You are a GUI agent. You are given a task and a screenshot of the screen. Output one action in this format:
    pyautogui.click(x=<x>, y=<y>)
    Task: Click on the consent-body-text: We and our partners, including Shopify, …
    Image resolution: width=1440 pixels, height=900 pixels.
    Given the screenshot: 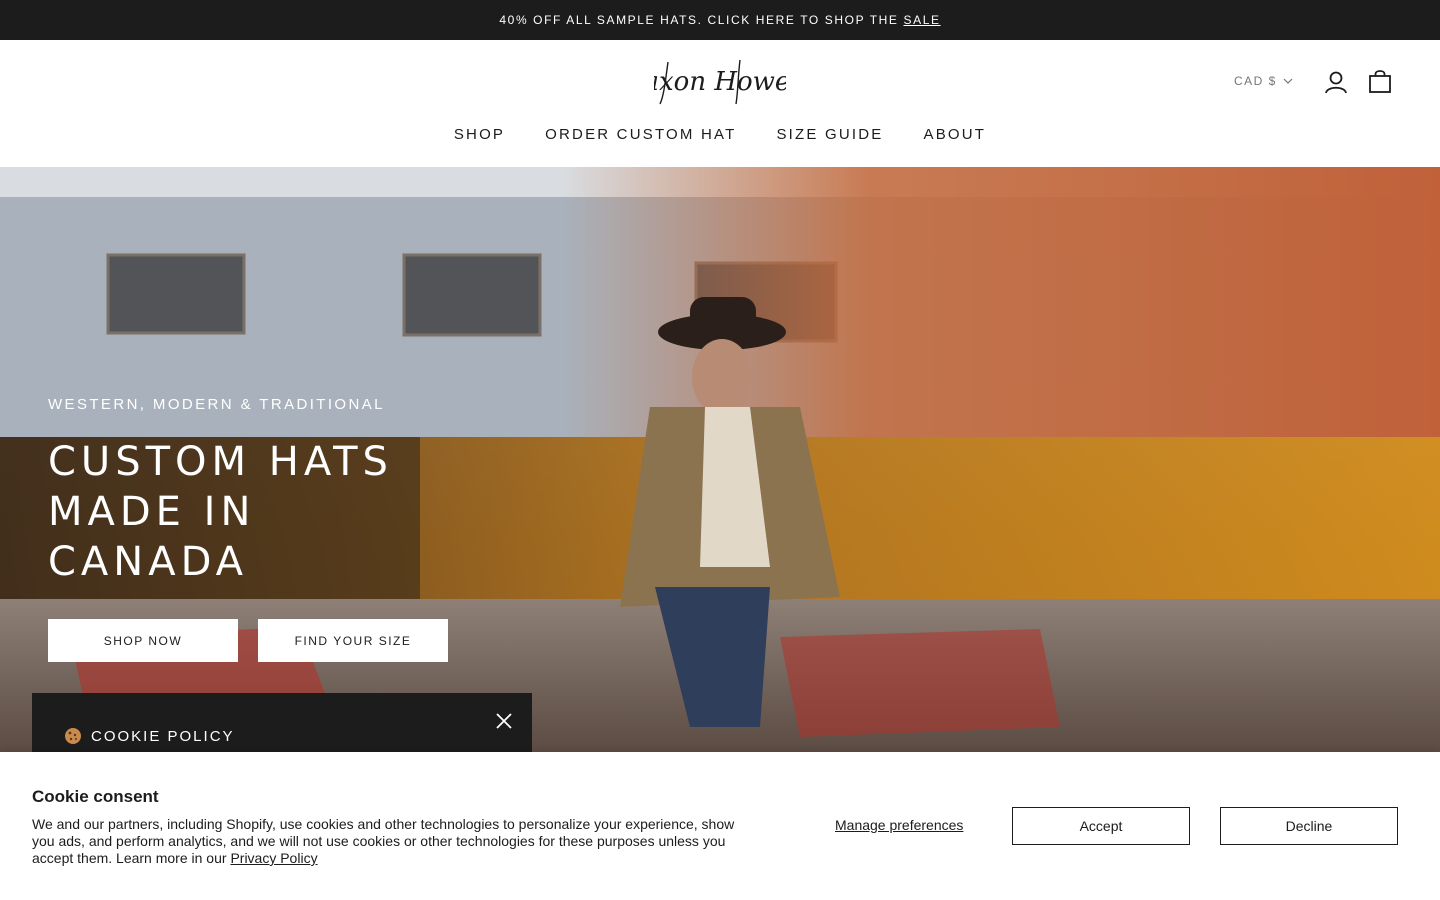 What is the action you would take?
    pyautogui.click(x=383, y=841)
    